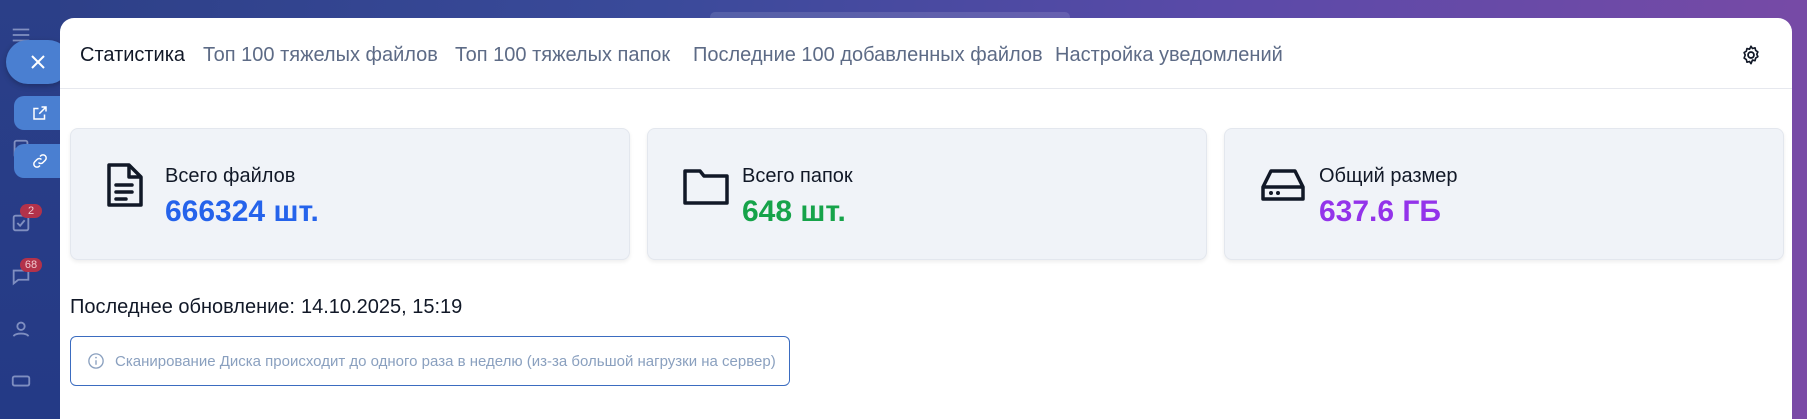  What do you see at coordinates (182, 307) in the screenshot?
I see `last-update-label: Последнее обновление:` at bounding box center [182, 307].